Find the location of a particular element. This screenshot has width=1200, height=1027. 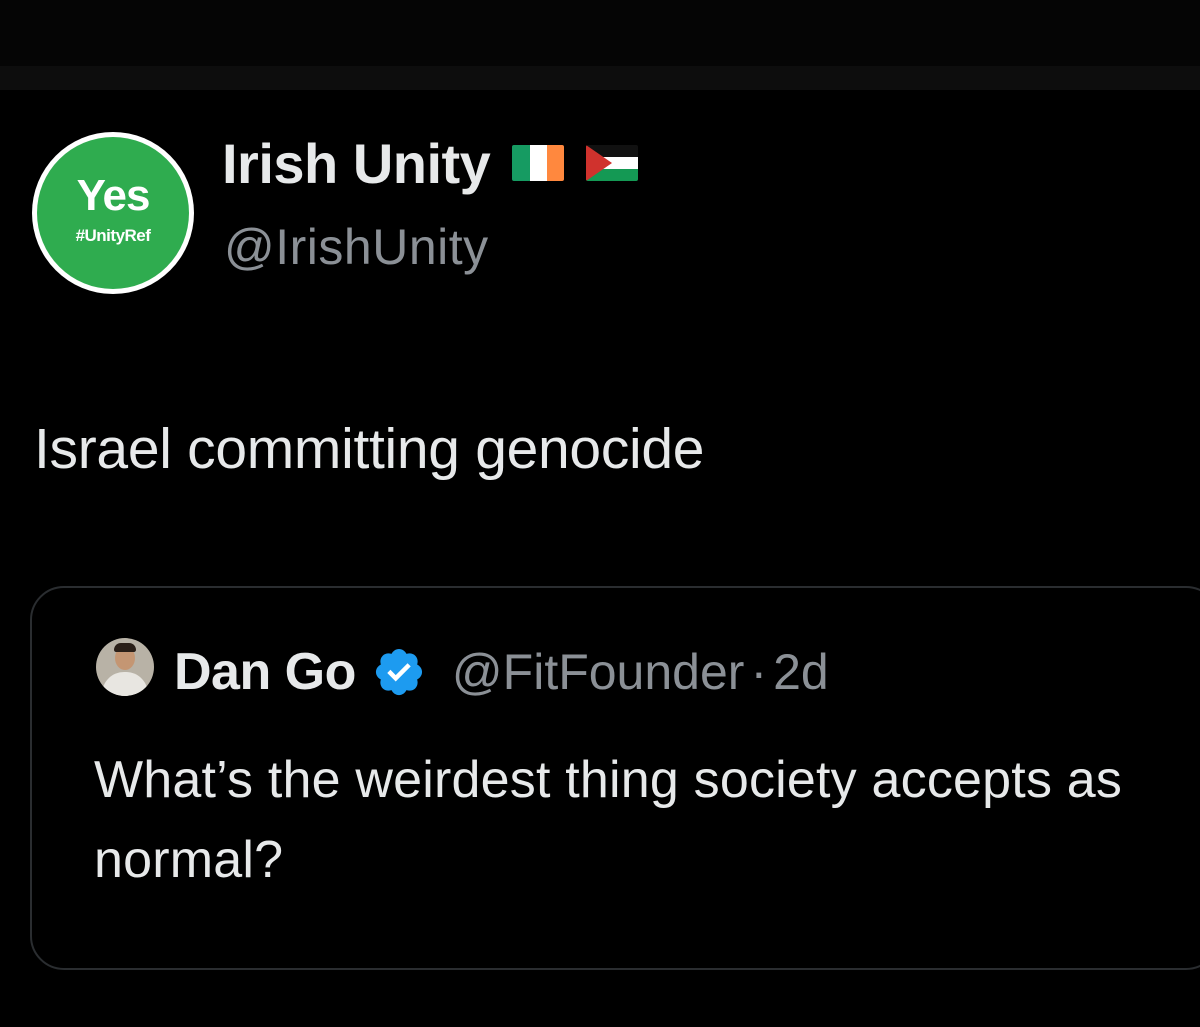

author-handle: @IrishUnity is located at coordinates (356, 247).